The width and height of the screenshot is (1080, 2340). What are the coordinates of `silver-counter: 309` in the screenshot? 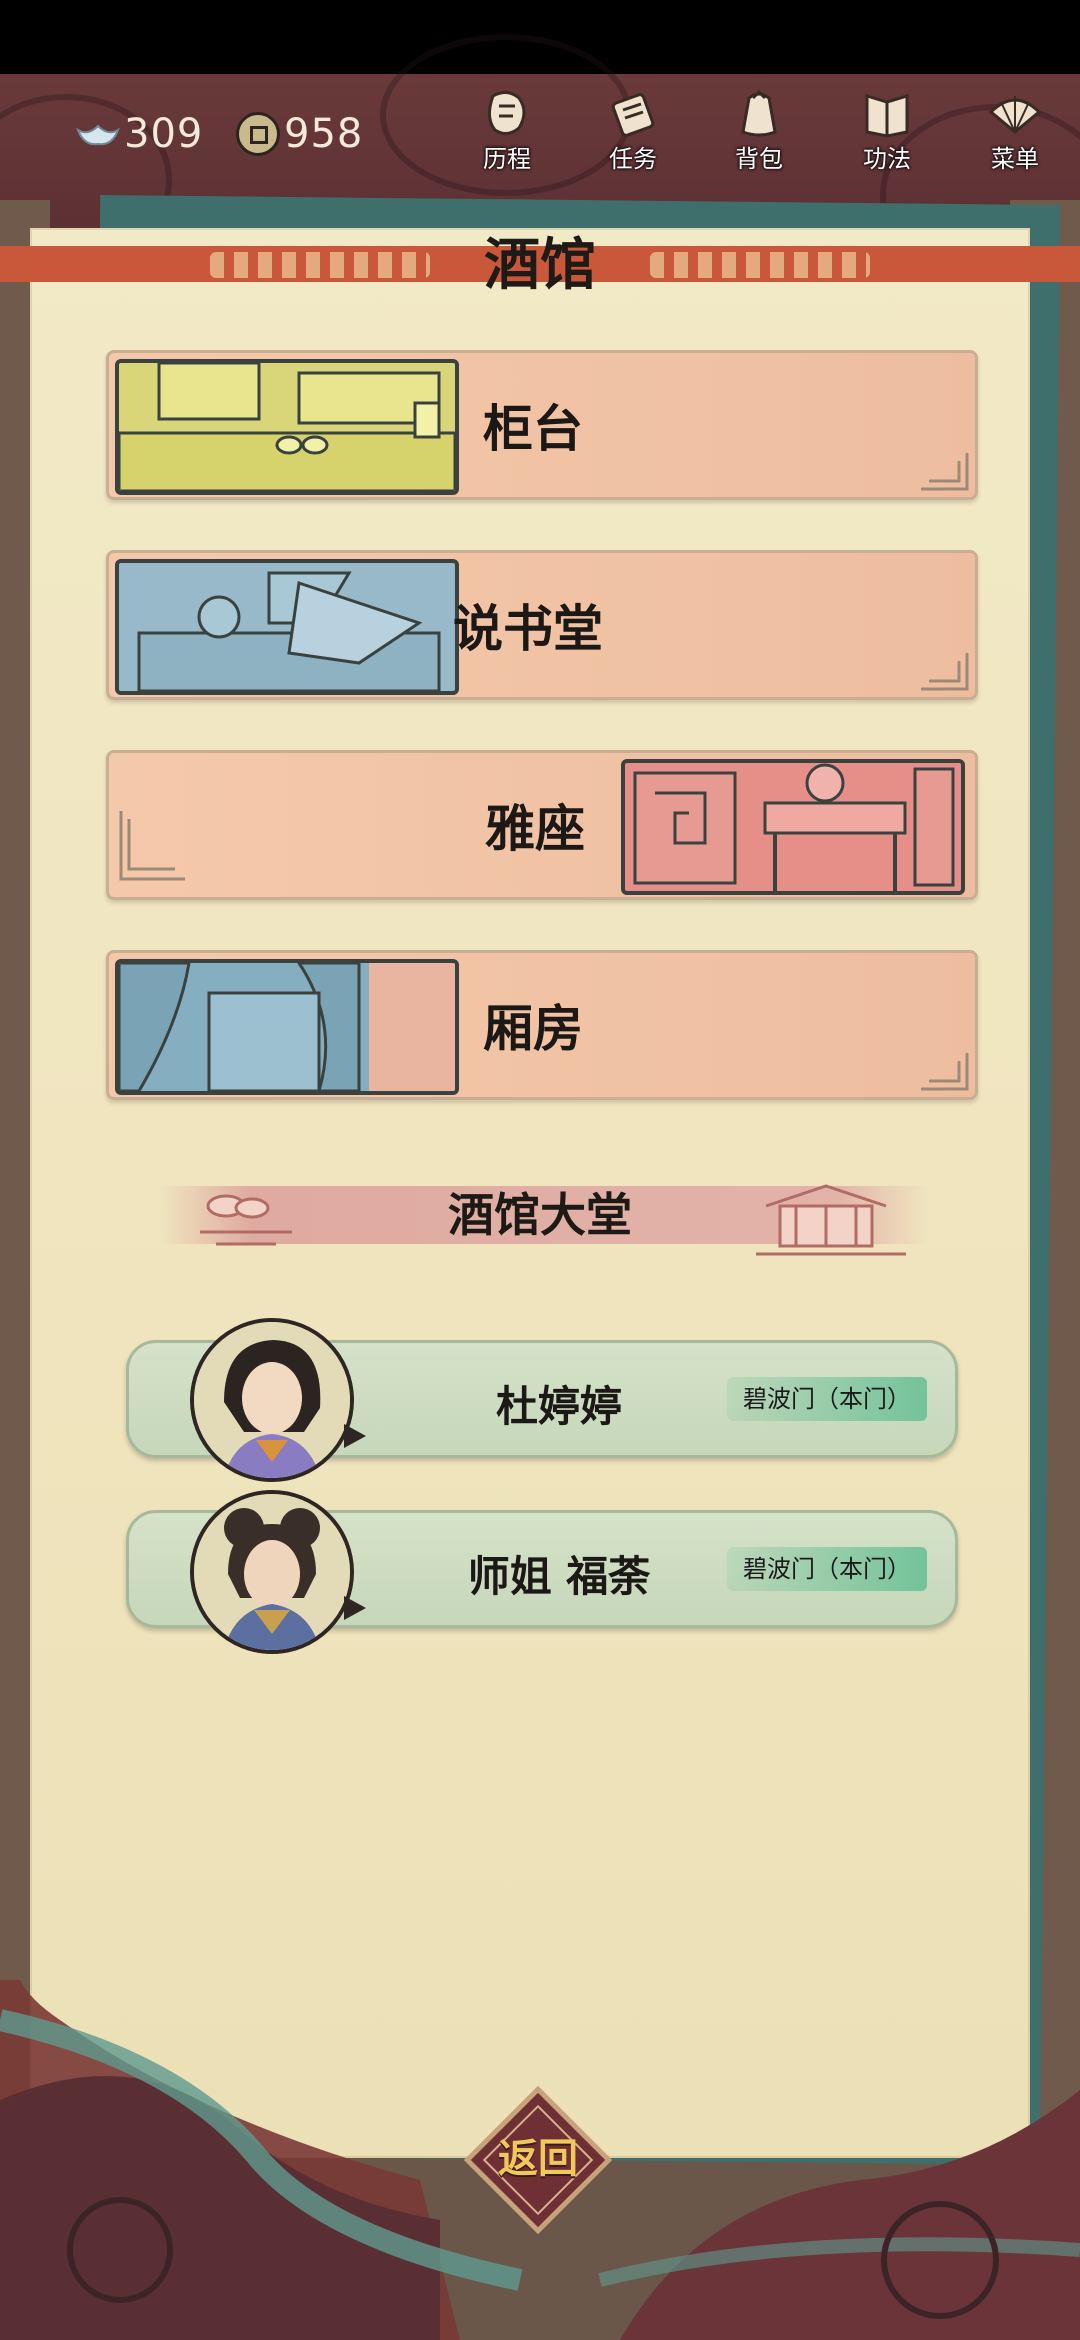 It's located at (139, 134).